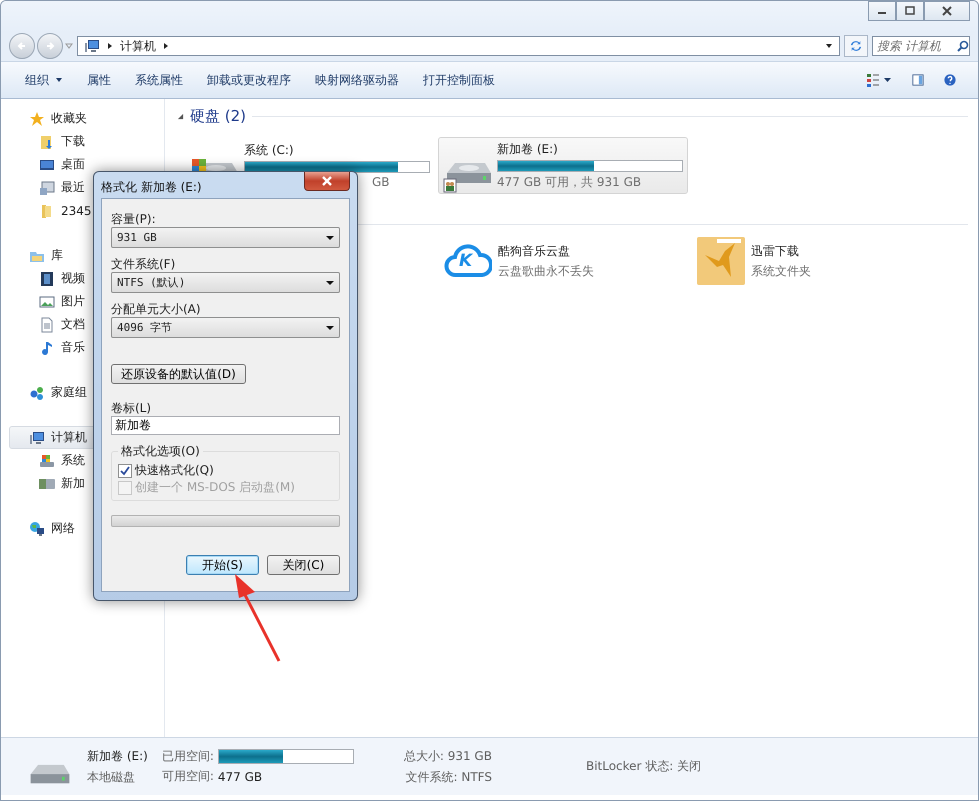  I want to click on sidebar-item: 网络, so click(82, 528).